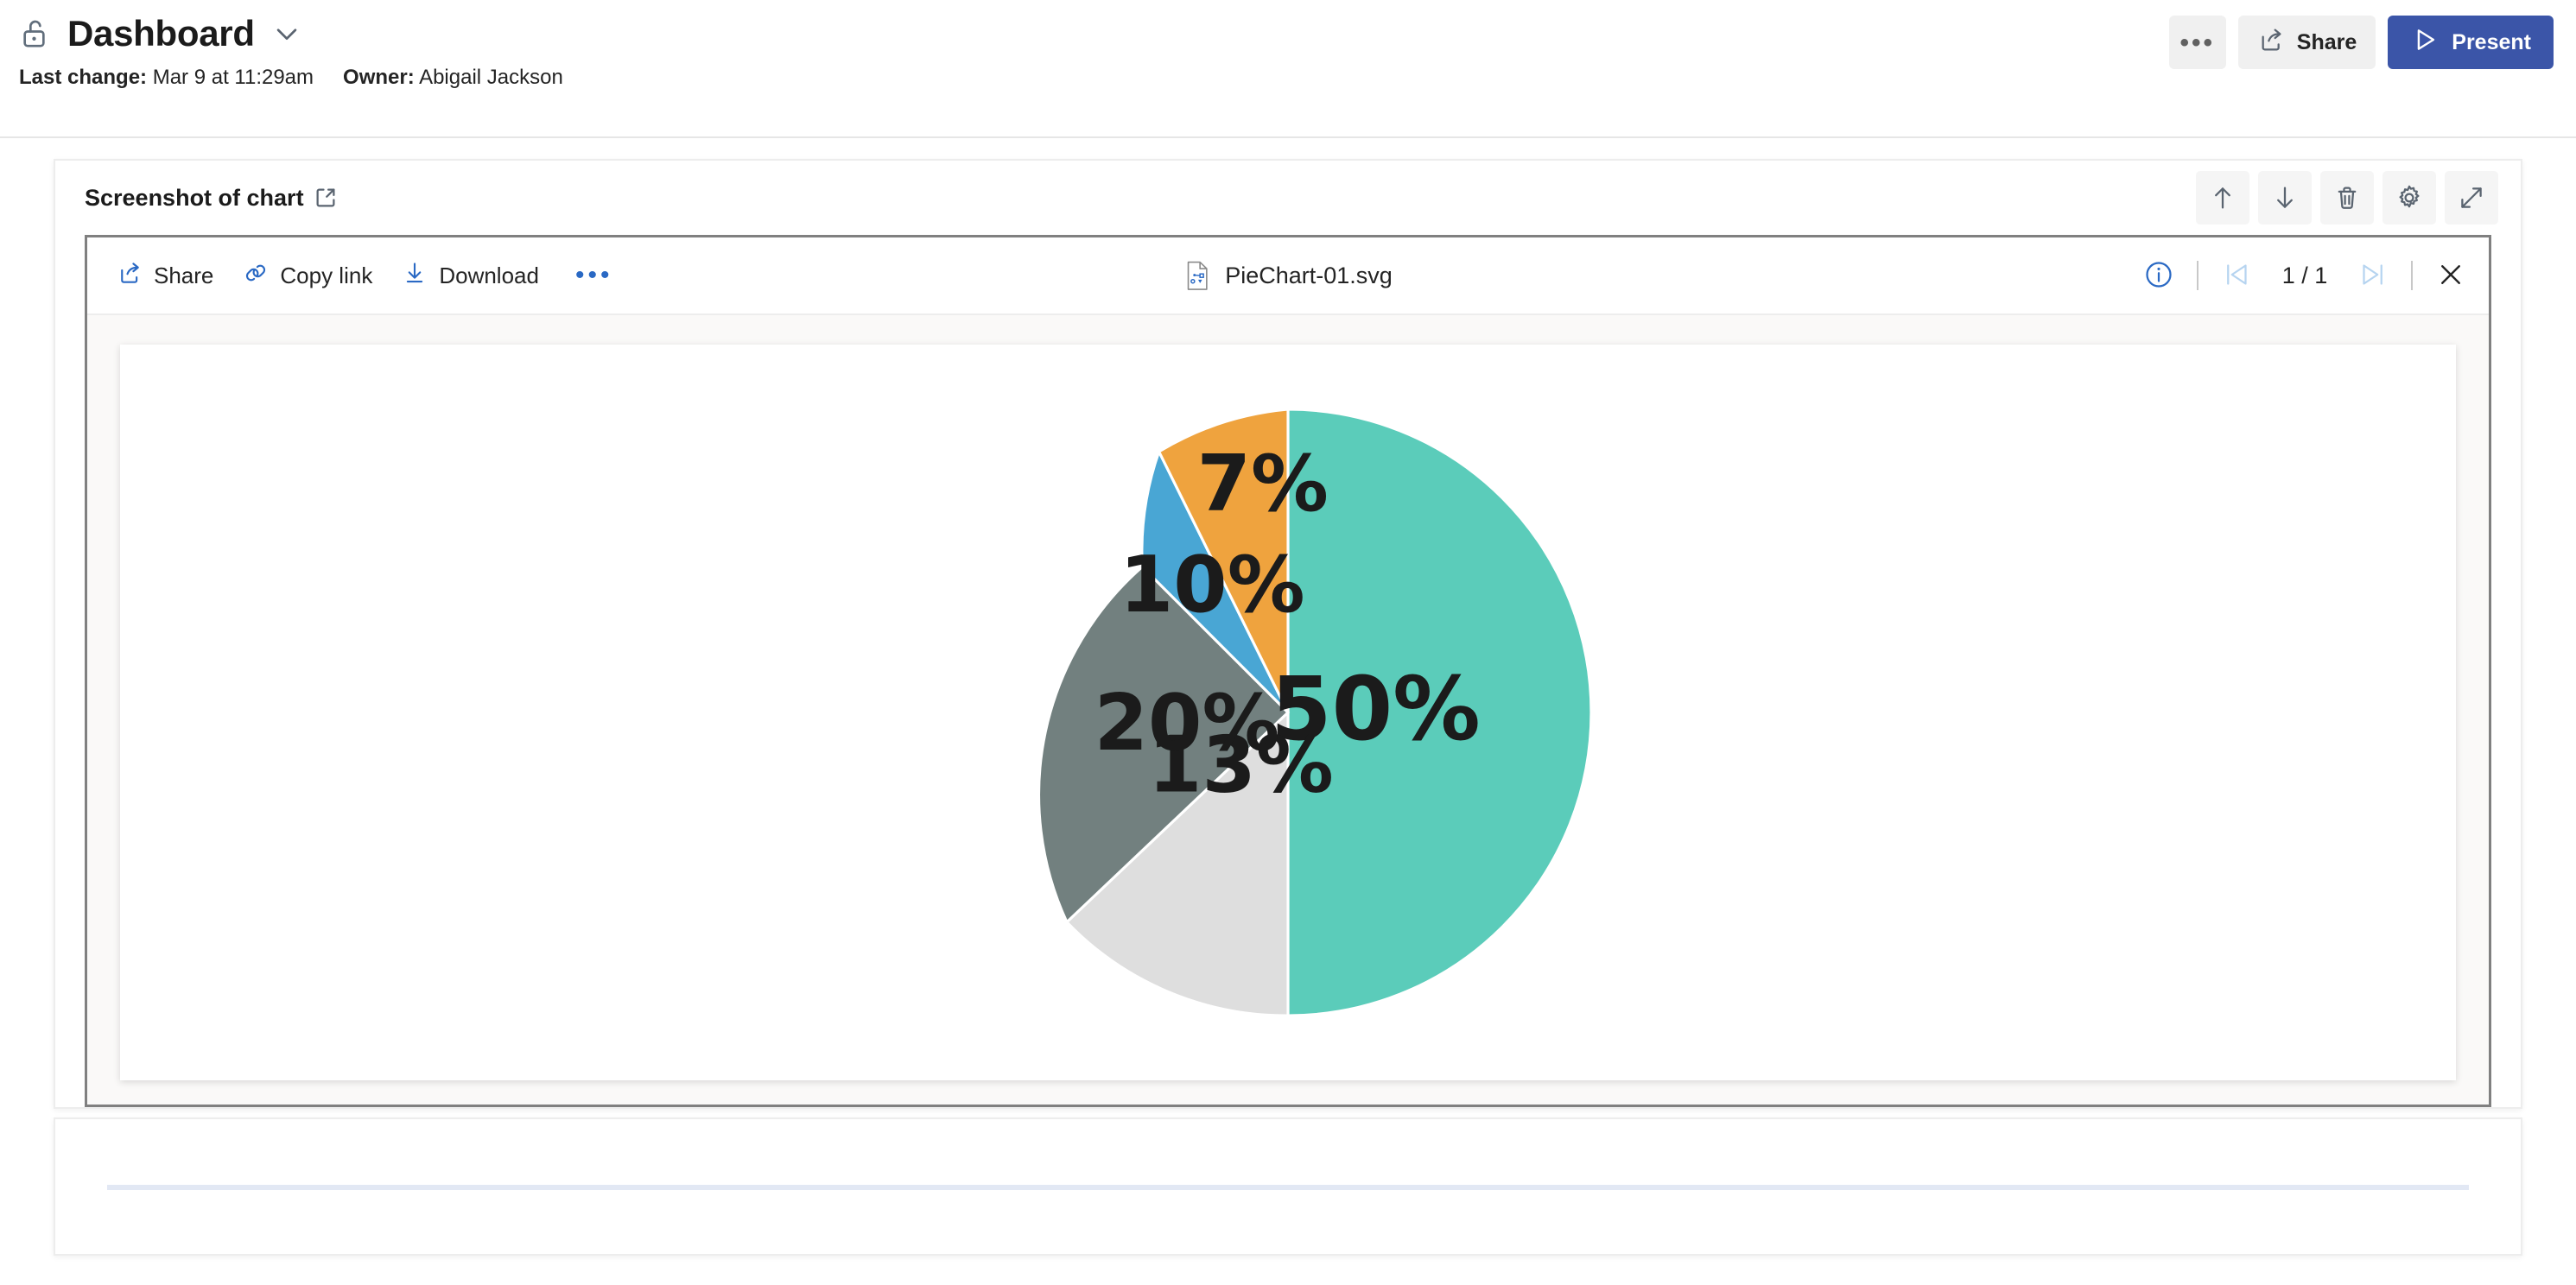  Describe the element at coordinates (83, 77) in the screenshot. I see `last-change-label: Last change:` at that location.